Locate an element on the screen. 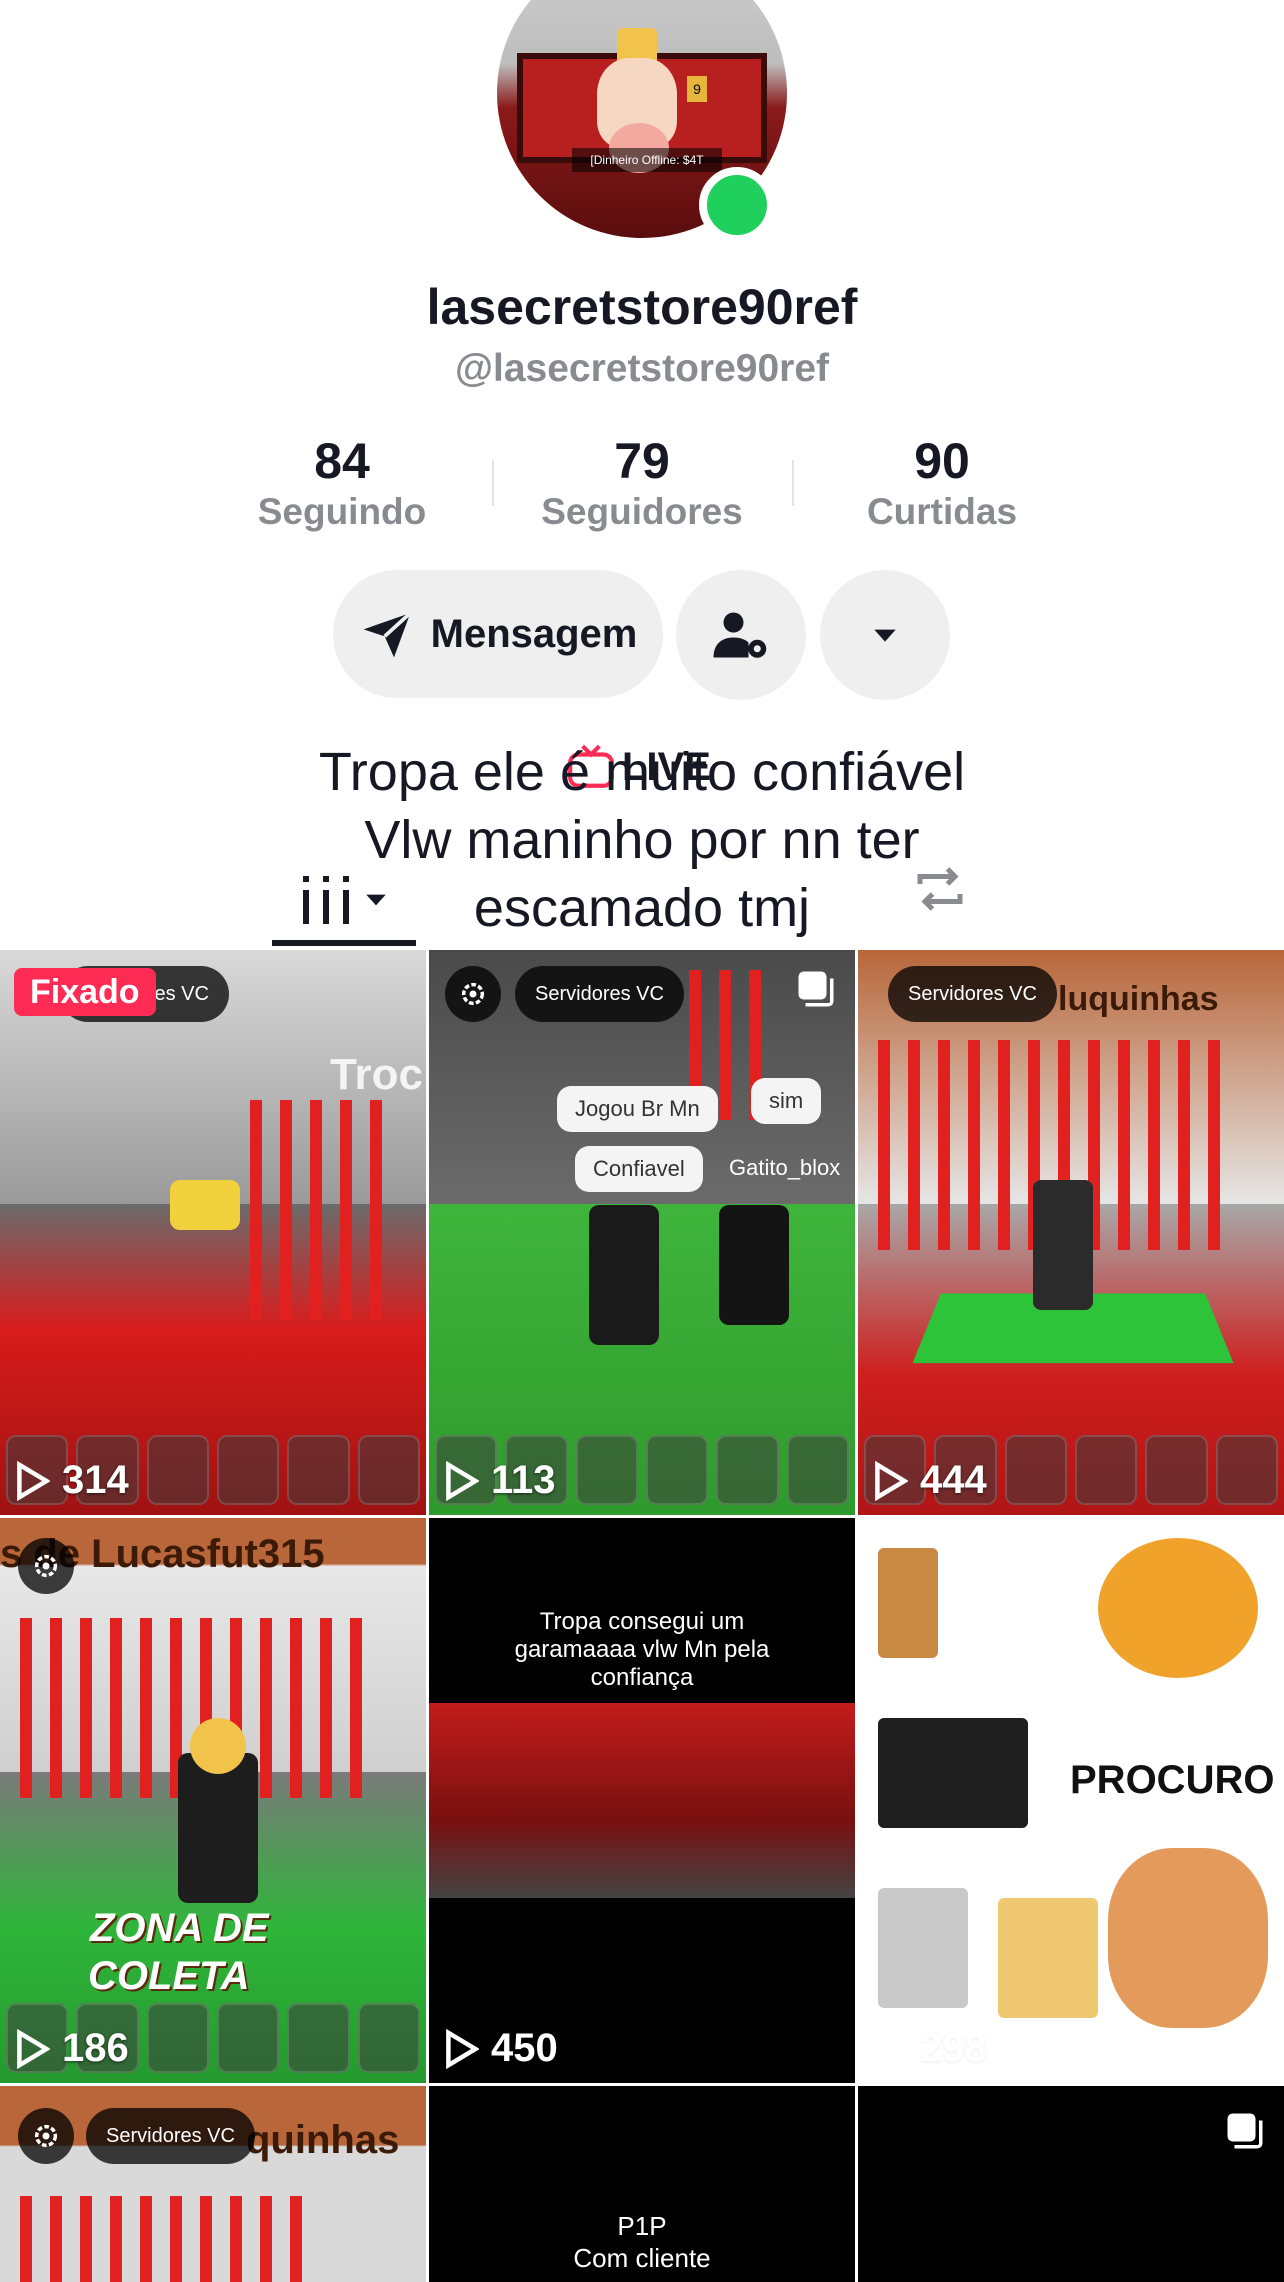 The height and width of the screenshot is (2282, 1284). view-count-value: 450 is located at coordinates (524, 2048).